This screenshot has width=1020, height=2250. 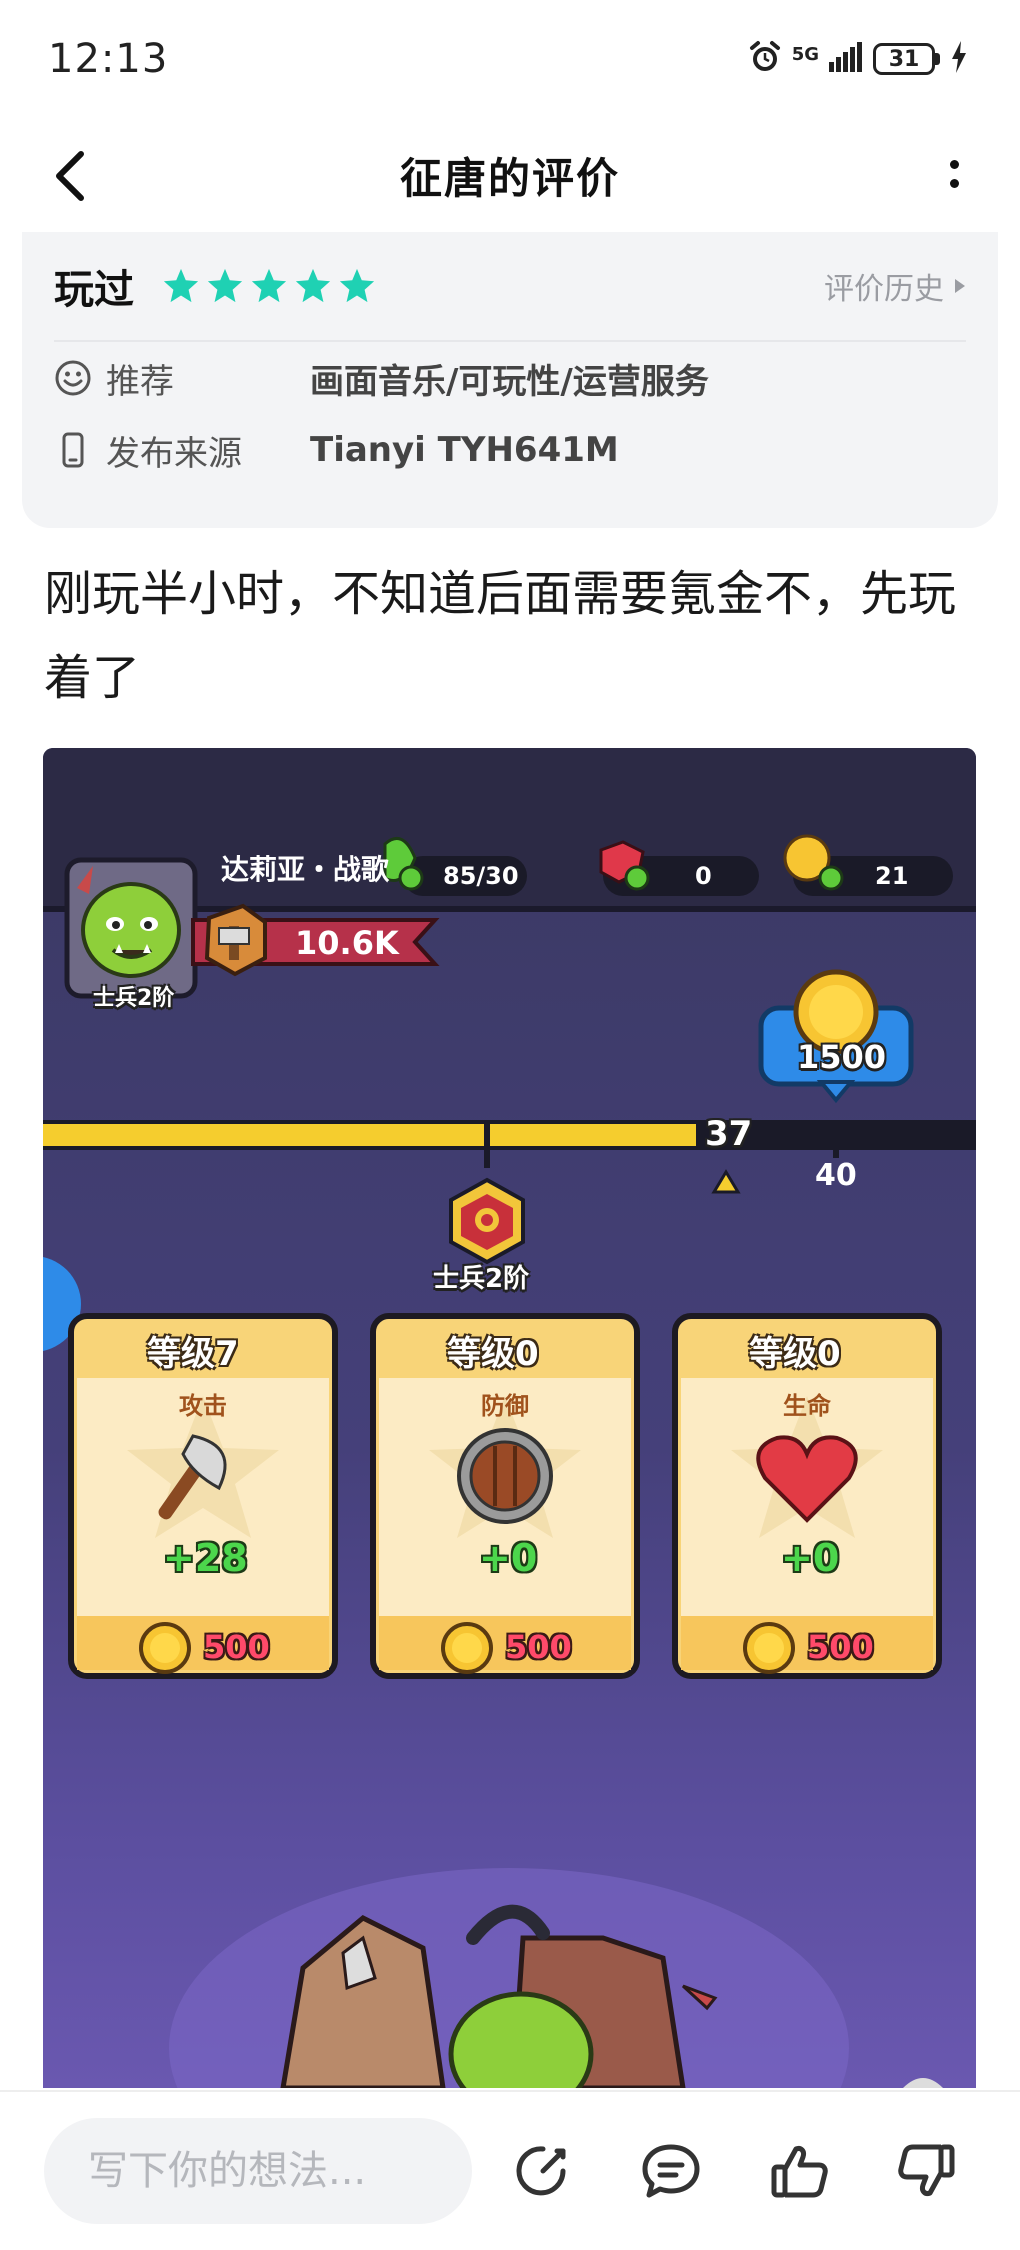 What do you see at coordinates (960, 286) in the screenshot?
I see `triangle-right-icon` at bounding box center [960, 286].